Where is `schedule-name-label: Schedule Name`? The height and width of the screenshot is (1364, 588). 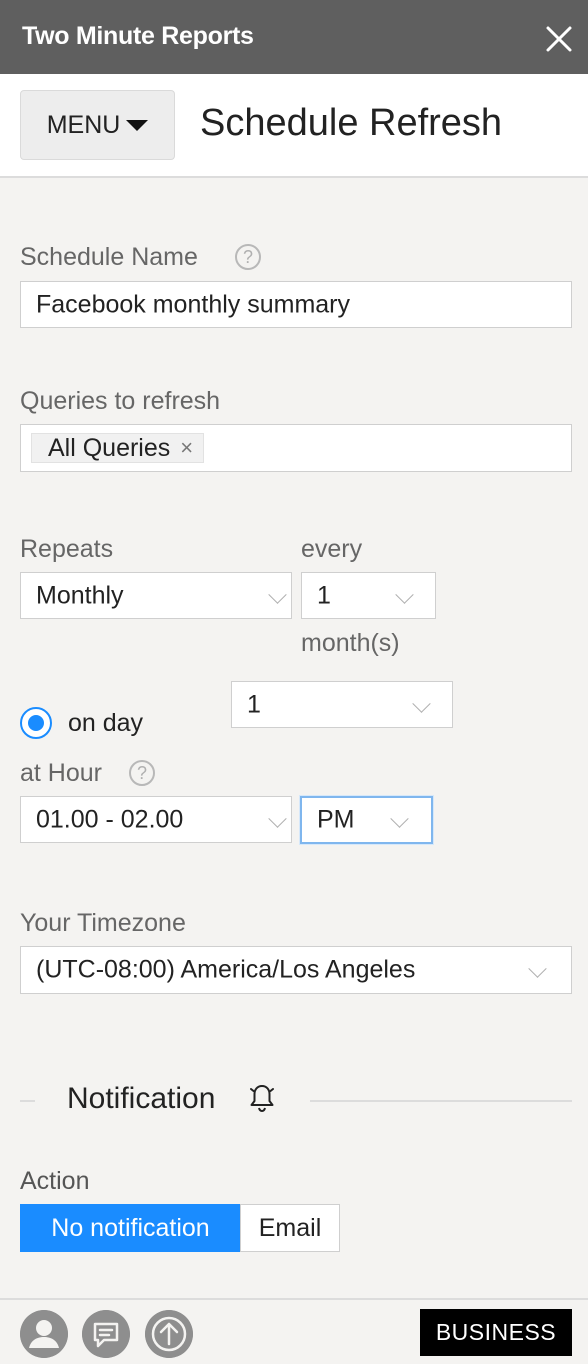
schedule-name-label: Schedule Name is located at coordinates (109, 257).